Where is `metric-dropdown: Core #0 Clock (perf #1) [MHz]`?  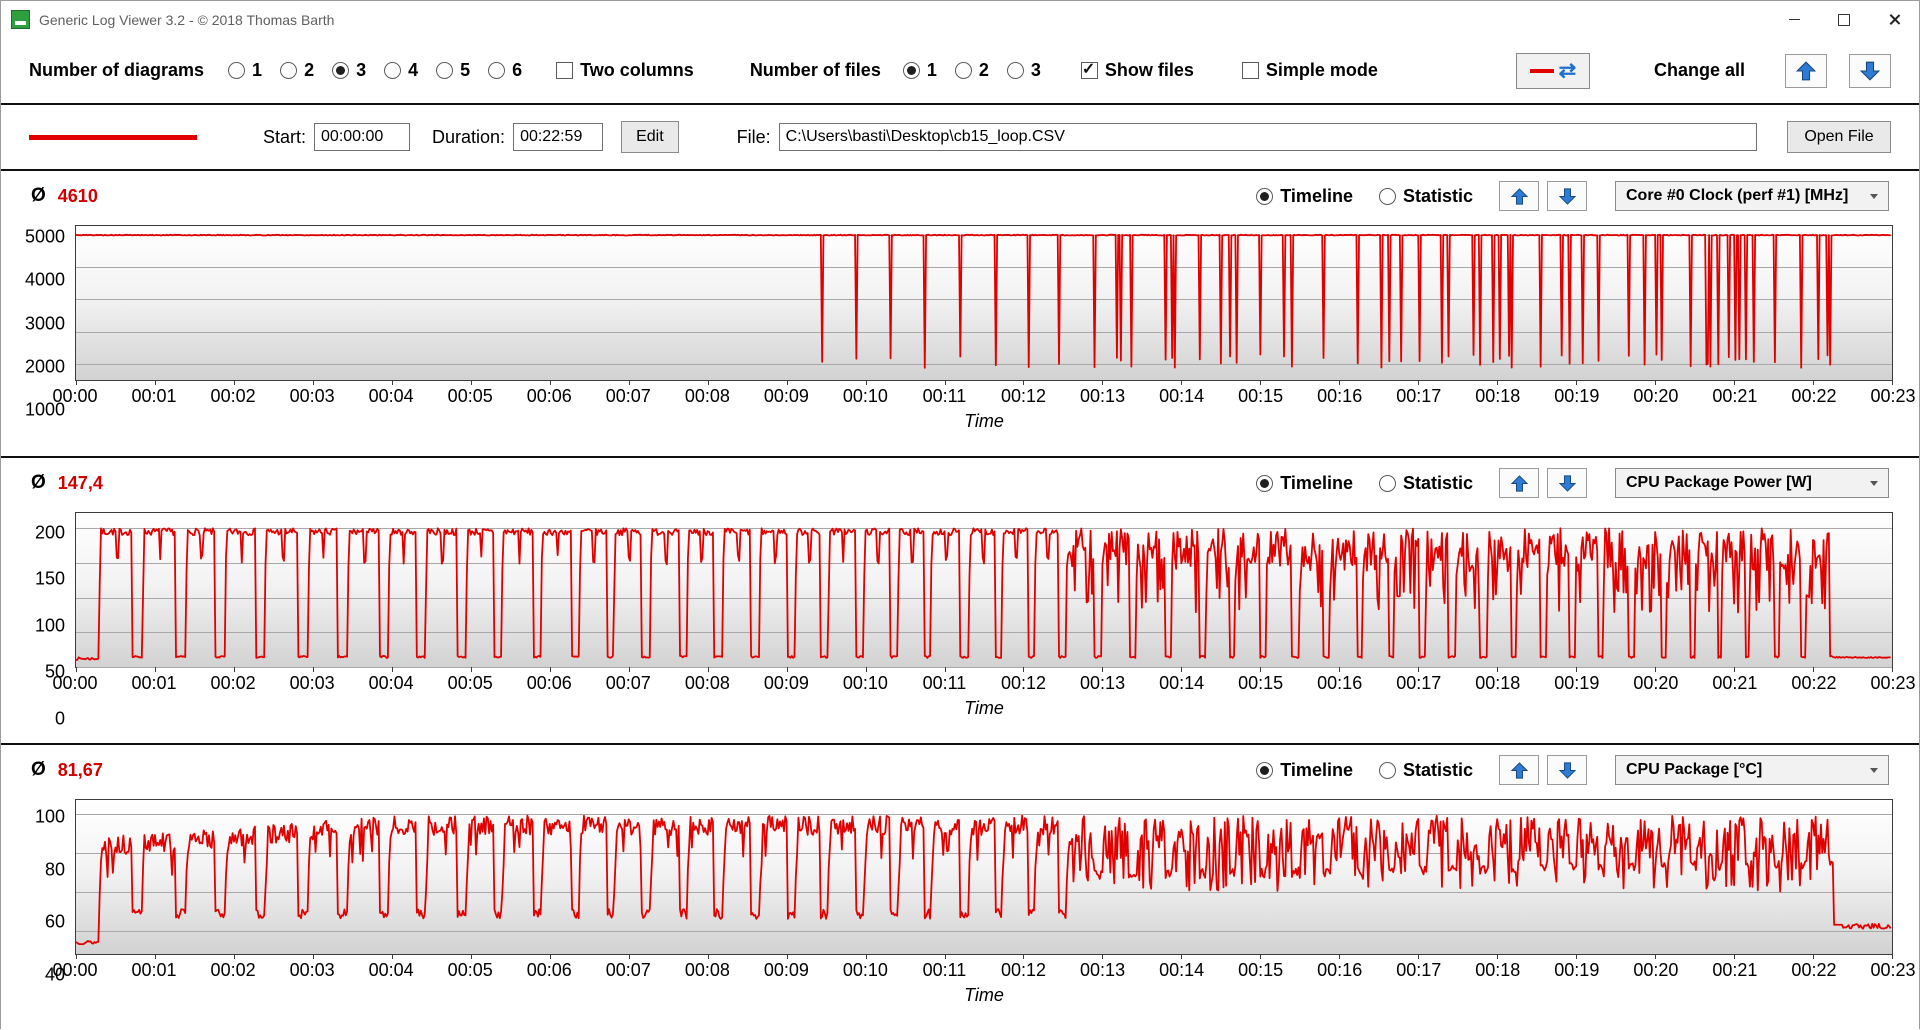 metric-dropdown: Core #0 Clock (perf #1) [MHz] is located at coordinates (1752, 196).